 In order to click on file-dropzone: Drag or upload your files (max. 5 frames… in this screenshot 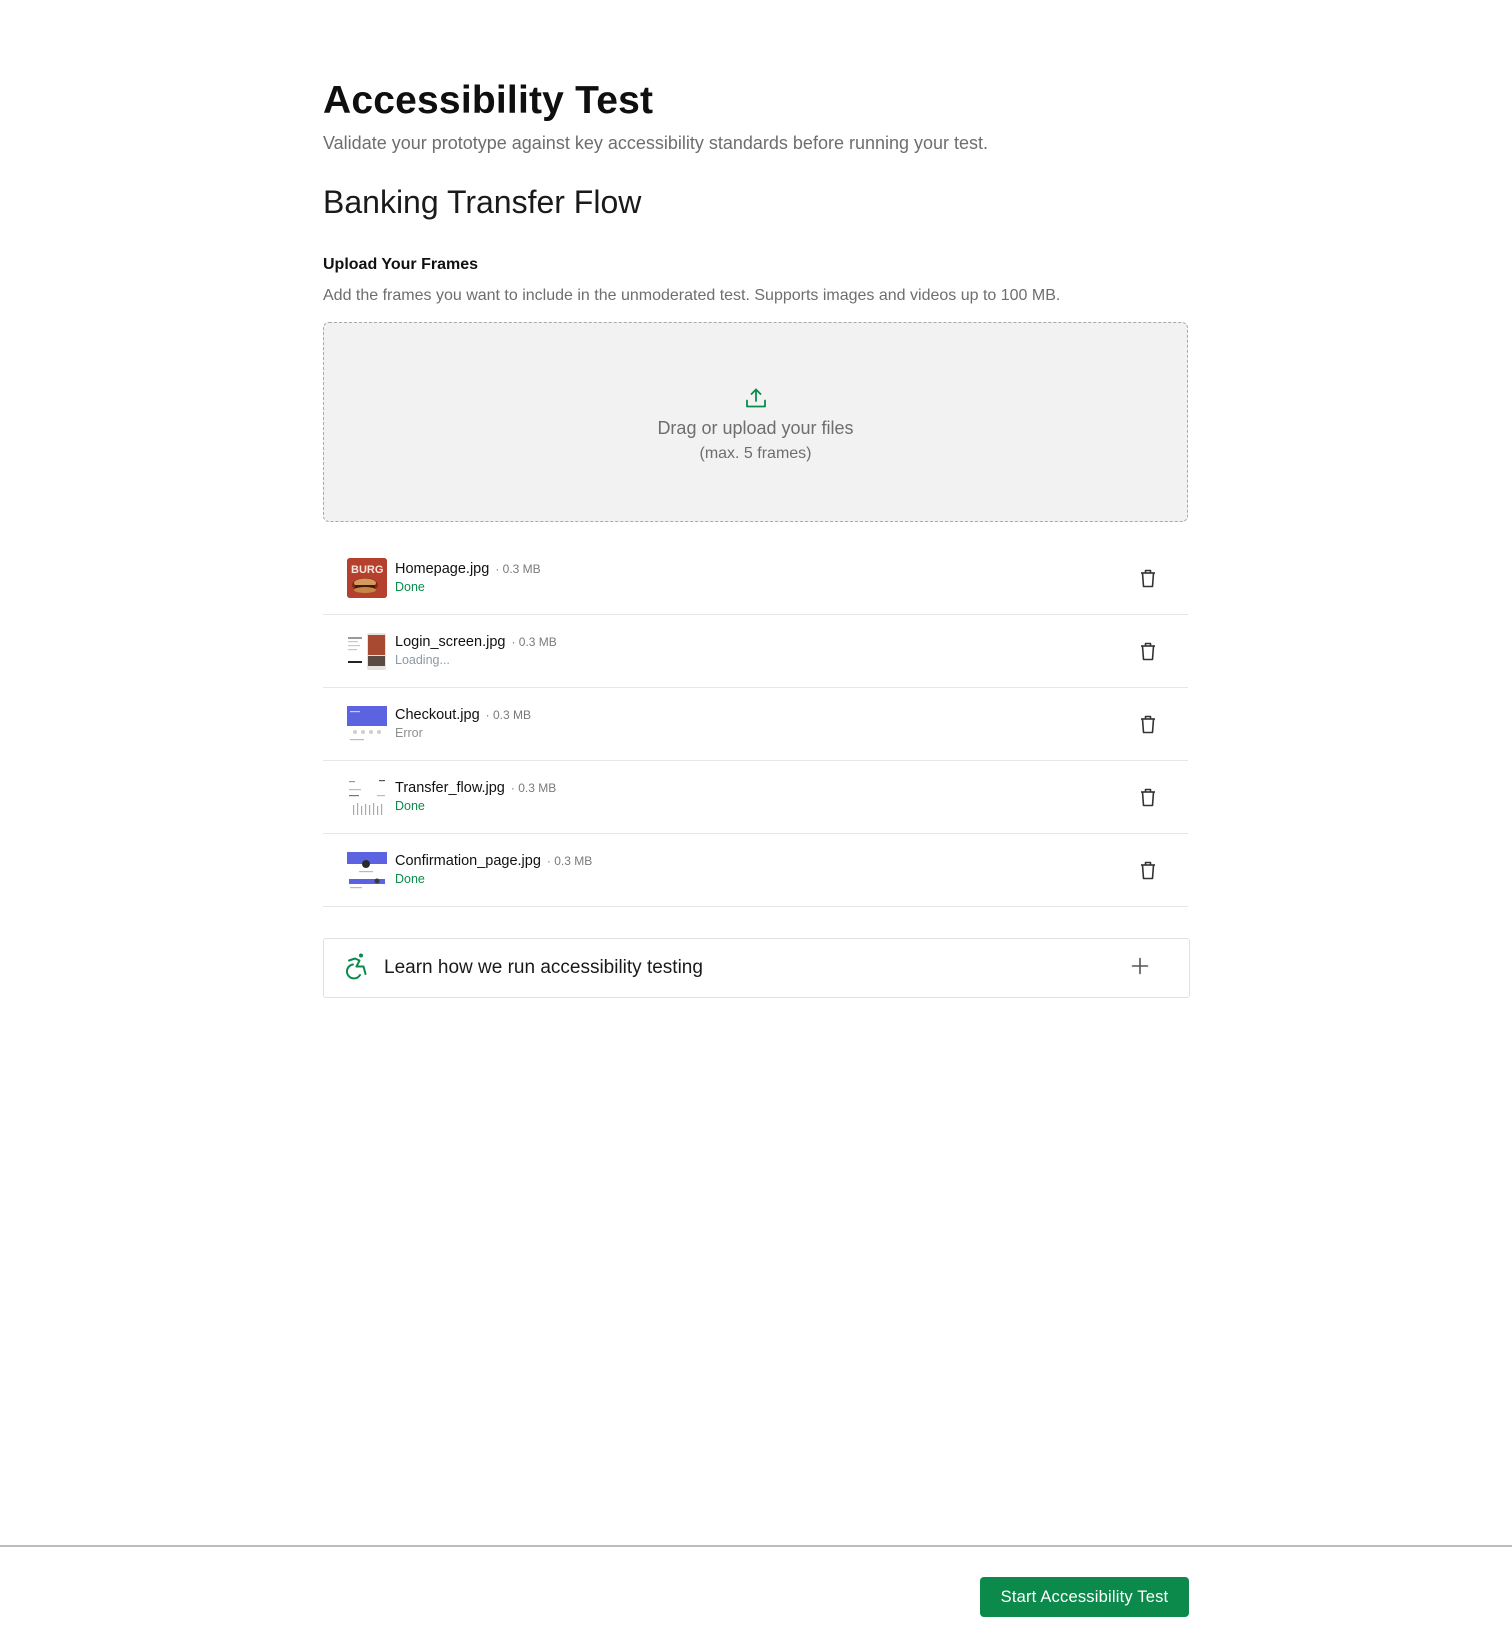, I will do `click(755, 422)`.